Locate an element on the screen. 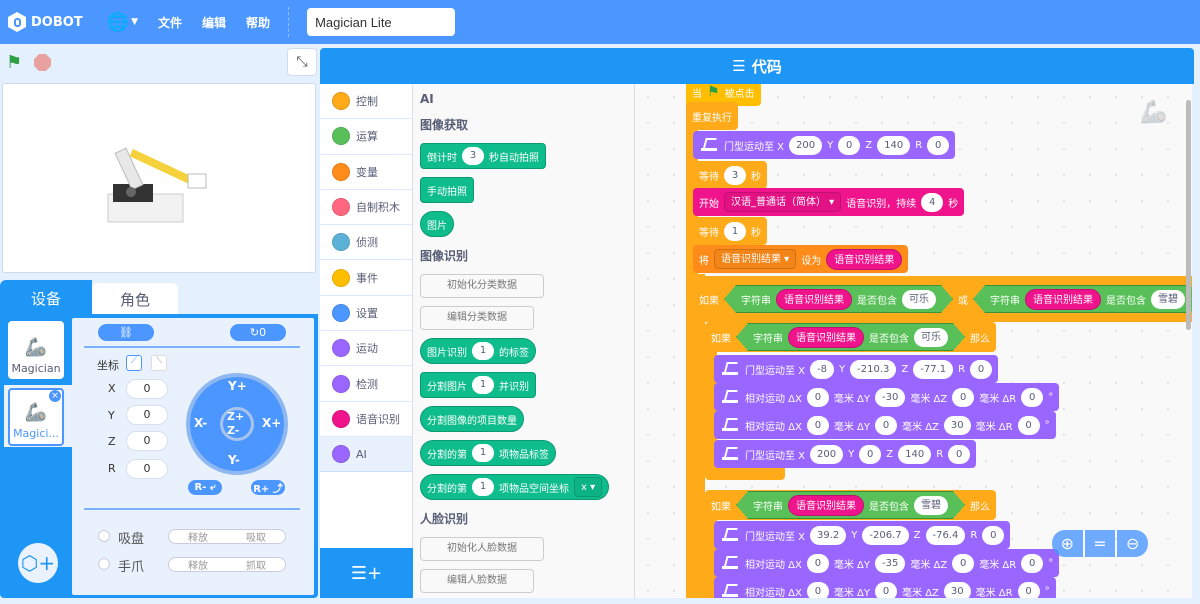 This screenshot has width=1200, height=604. code-block: 等待 1 秒 is located at coordinates (730, 231).